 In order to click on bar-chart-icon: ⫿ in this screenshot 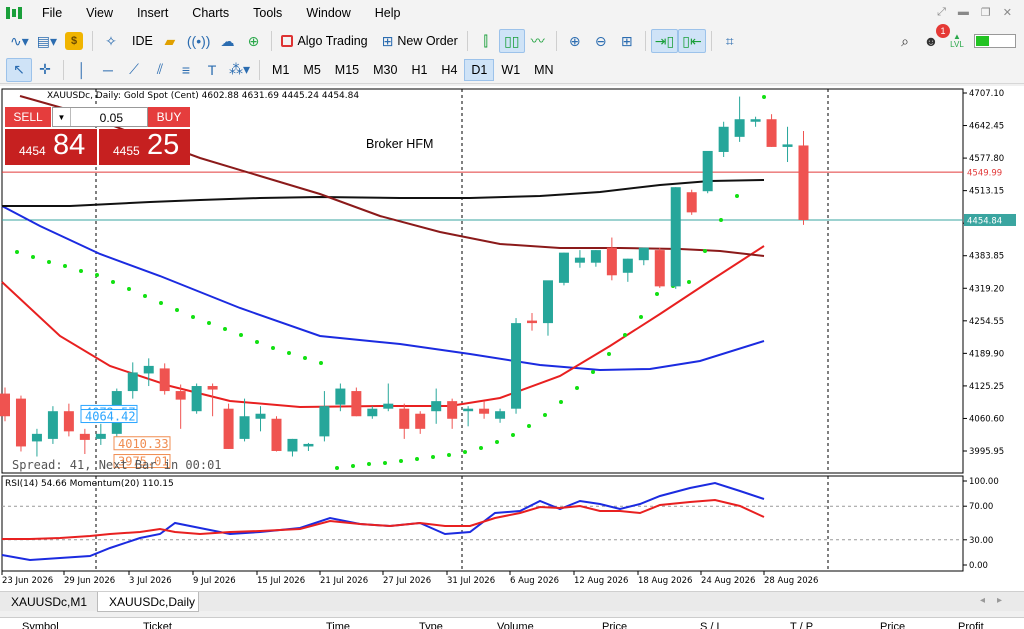, I will do `click(486, 41)`.